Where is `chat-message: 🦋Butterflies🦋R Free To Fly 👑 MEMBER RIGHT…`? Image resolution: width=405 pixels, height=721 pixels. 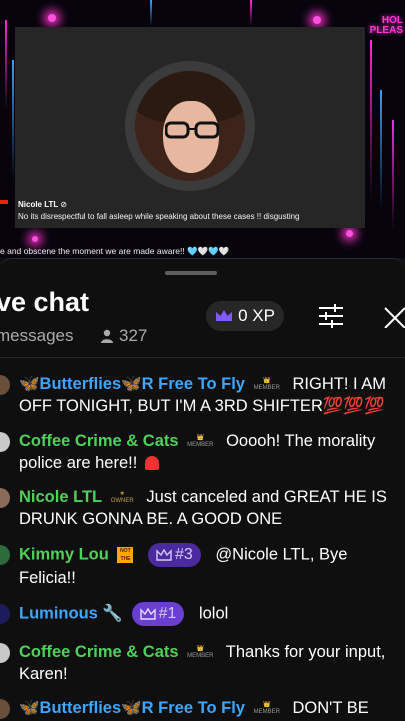
chat-message: 🦋Butterflies🦋R Free To Fly 👑 MEMBER RIGHT… is located at coordinates (202, 396).